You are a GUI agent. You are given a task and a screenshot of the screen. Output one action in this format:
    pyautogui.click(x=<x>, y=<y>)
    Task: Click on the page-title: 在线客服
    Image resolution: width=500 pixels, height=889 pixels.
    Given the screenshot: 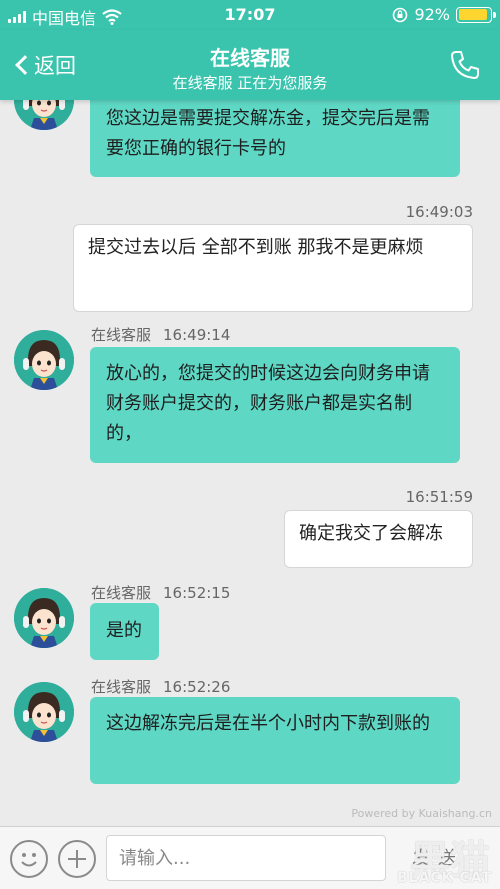 What is the action you would take?
    pyautogui.click(x=250, y=58)
    